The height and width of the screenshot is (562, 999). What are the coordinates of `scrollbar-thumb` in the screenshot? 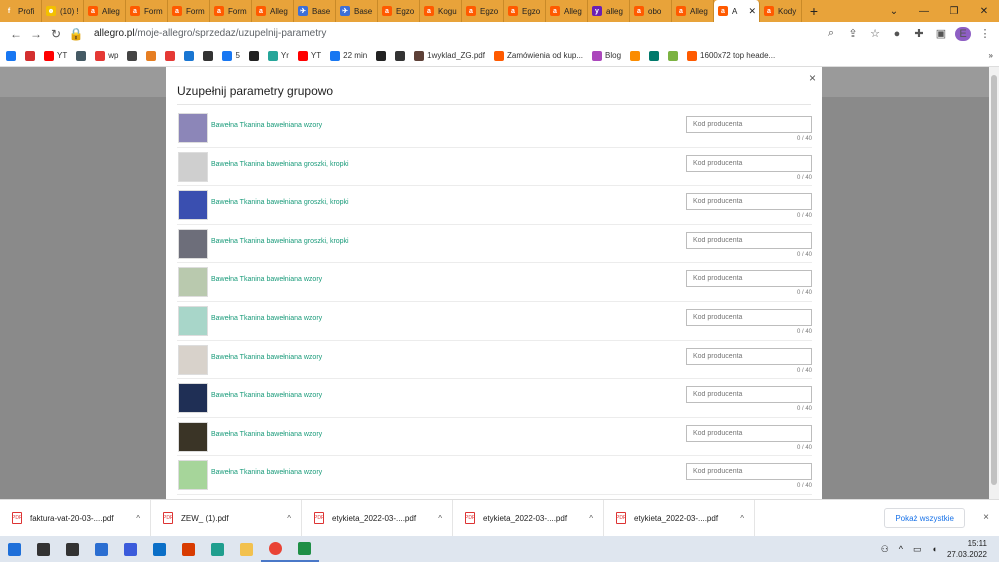 It's located at (994, 280).